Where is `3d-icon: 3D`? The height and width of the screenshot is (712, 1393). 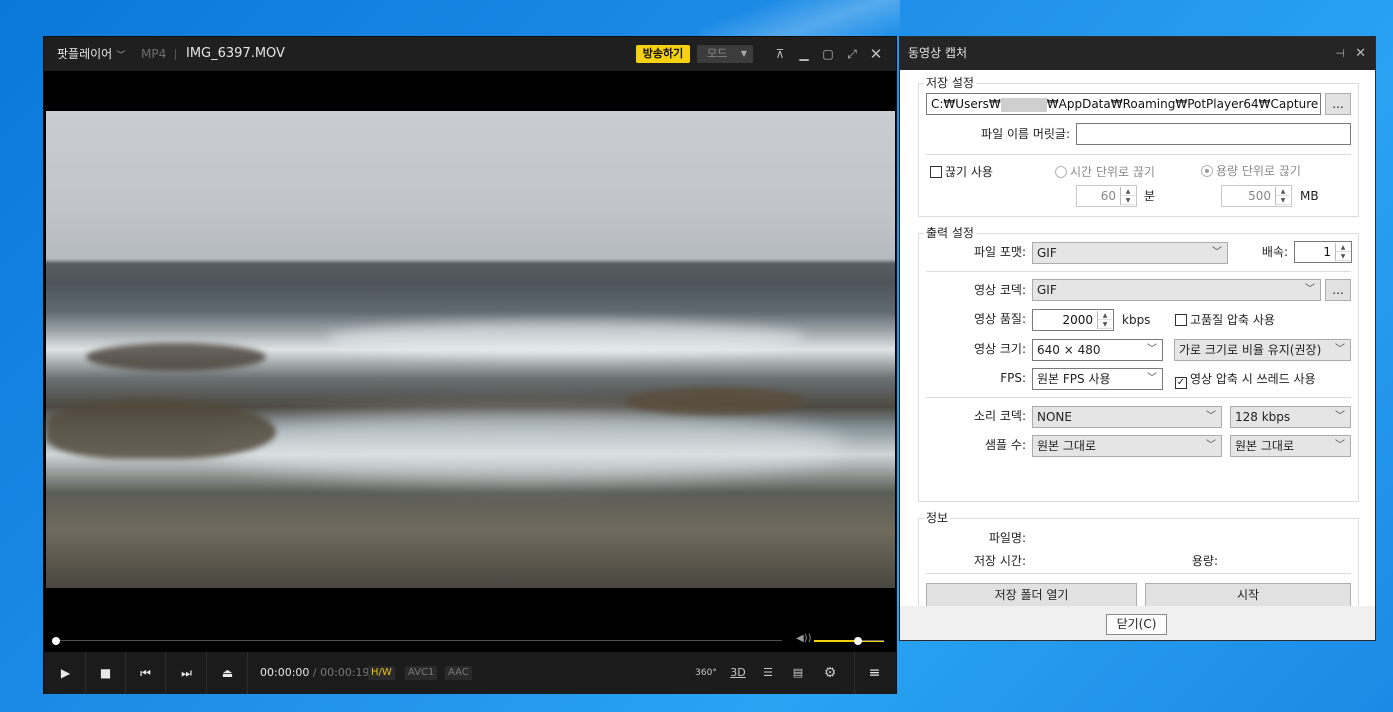 3d-icon: 3D is located at coordinates (738, 673).